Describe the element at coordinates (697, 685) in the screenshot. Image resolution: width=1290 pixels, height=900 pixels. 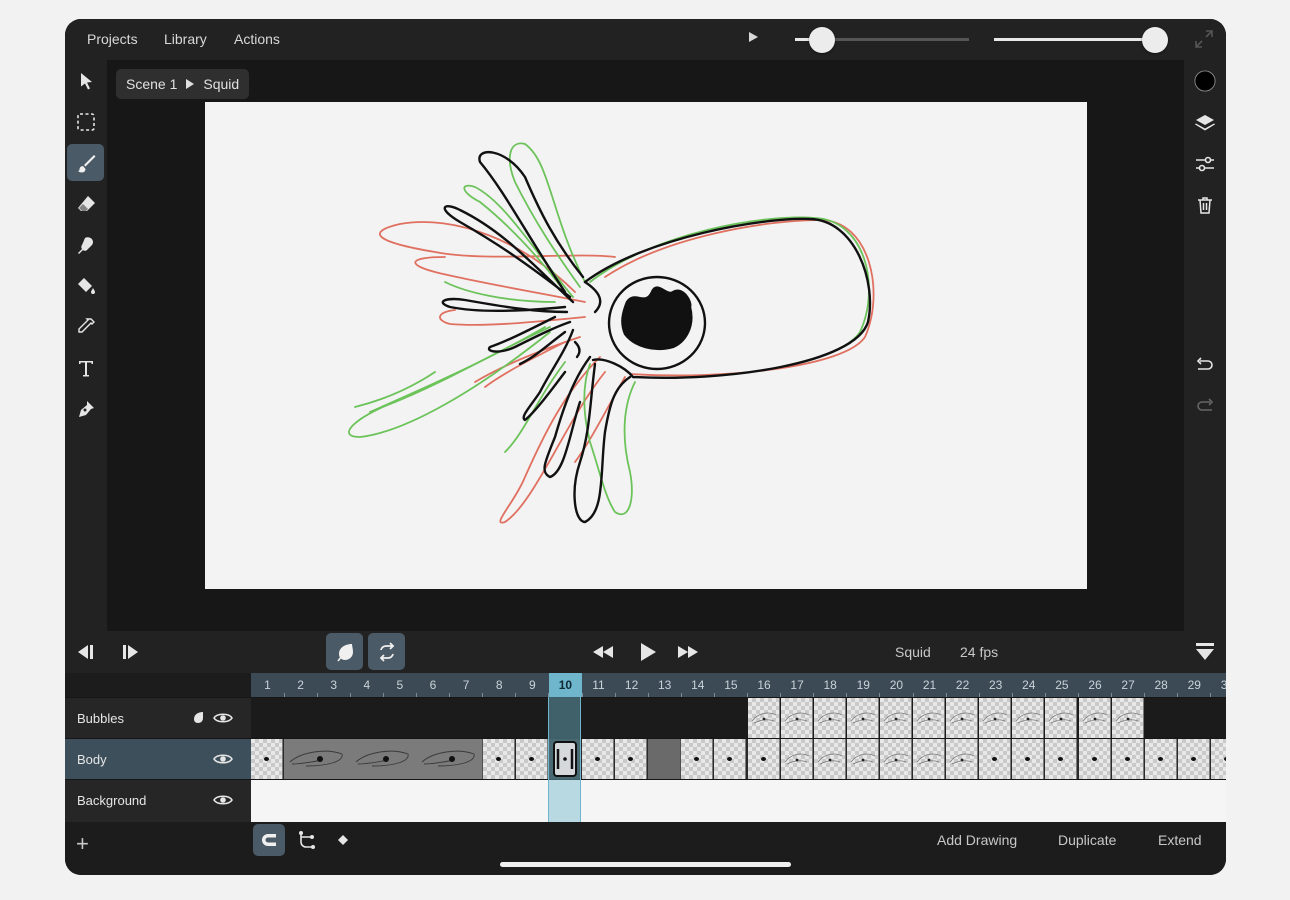
I see `ruler-frame-number: 14` at that location.